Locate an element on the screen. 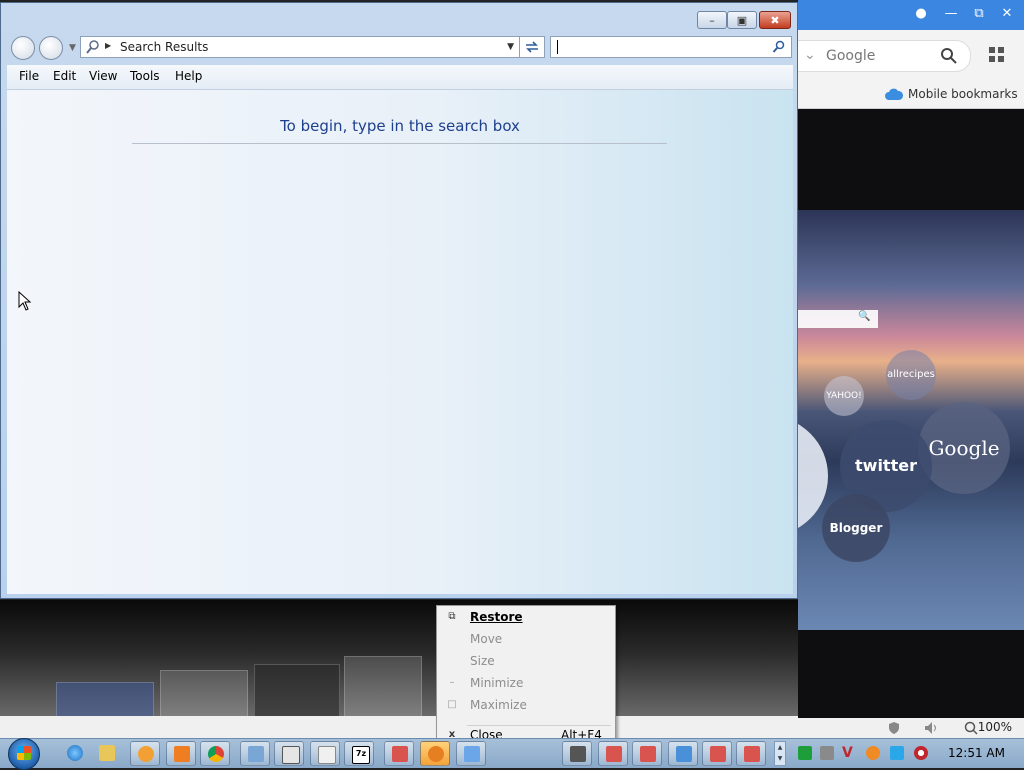 The width and height of the screenshot is (1024, 770). address-dropdown-icon: ▼ is located at coordinates (510, 47).